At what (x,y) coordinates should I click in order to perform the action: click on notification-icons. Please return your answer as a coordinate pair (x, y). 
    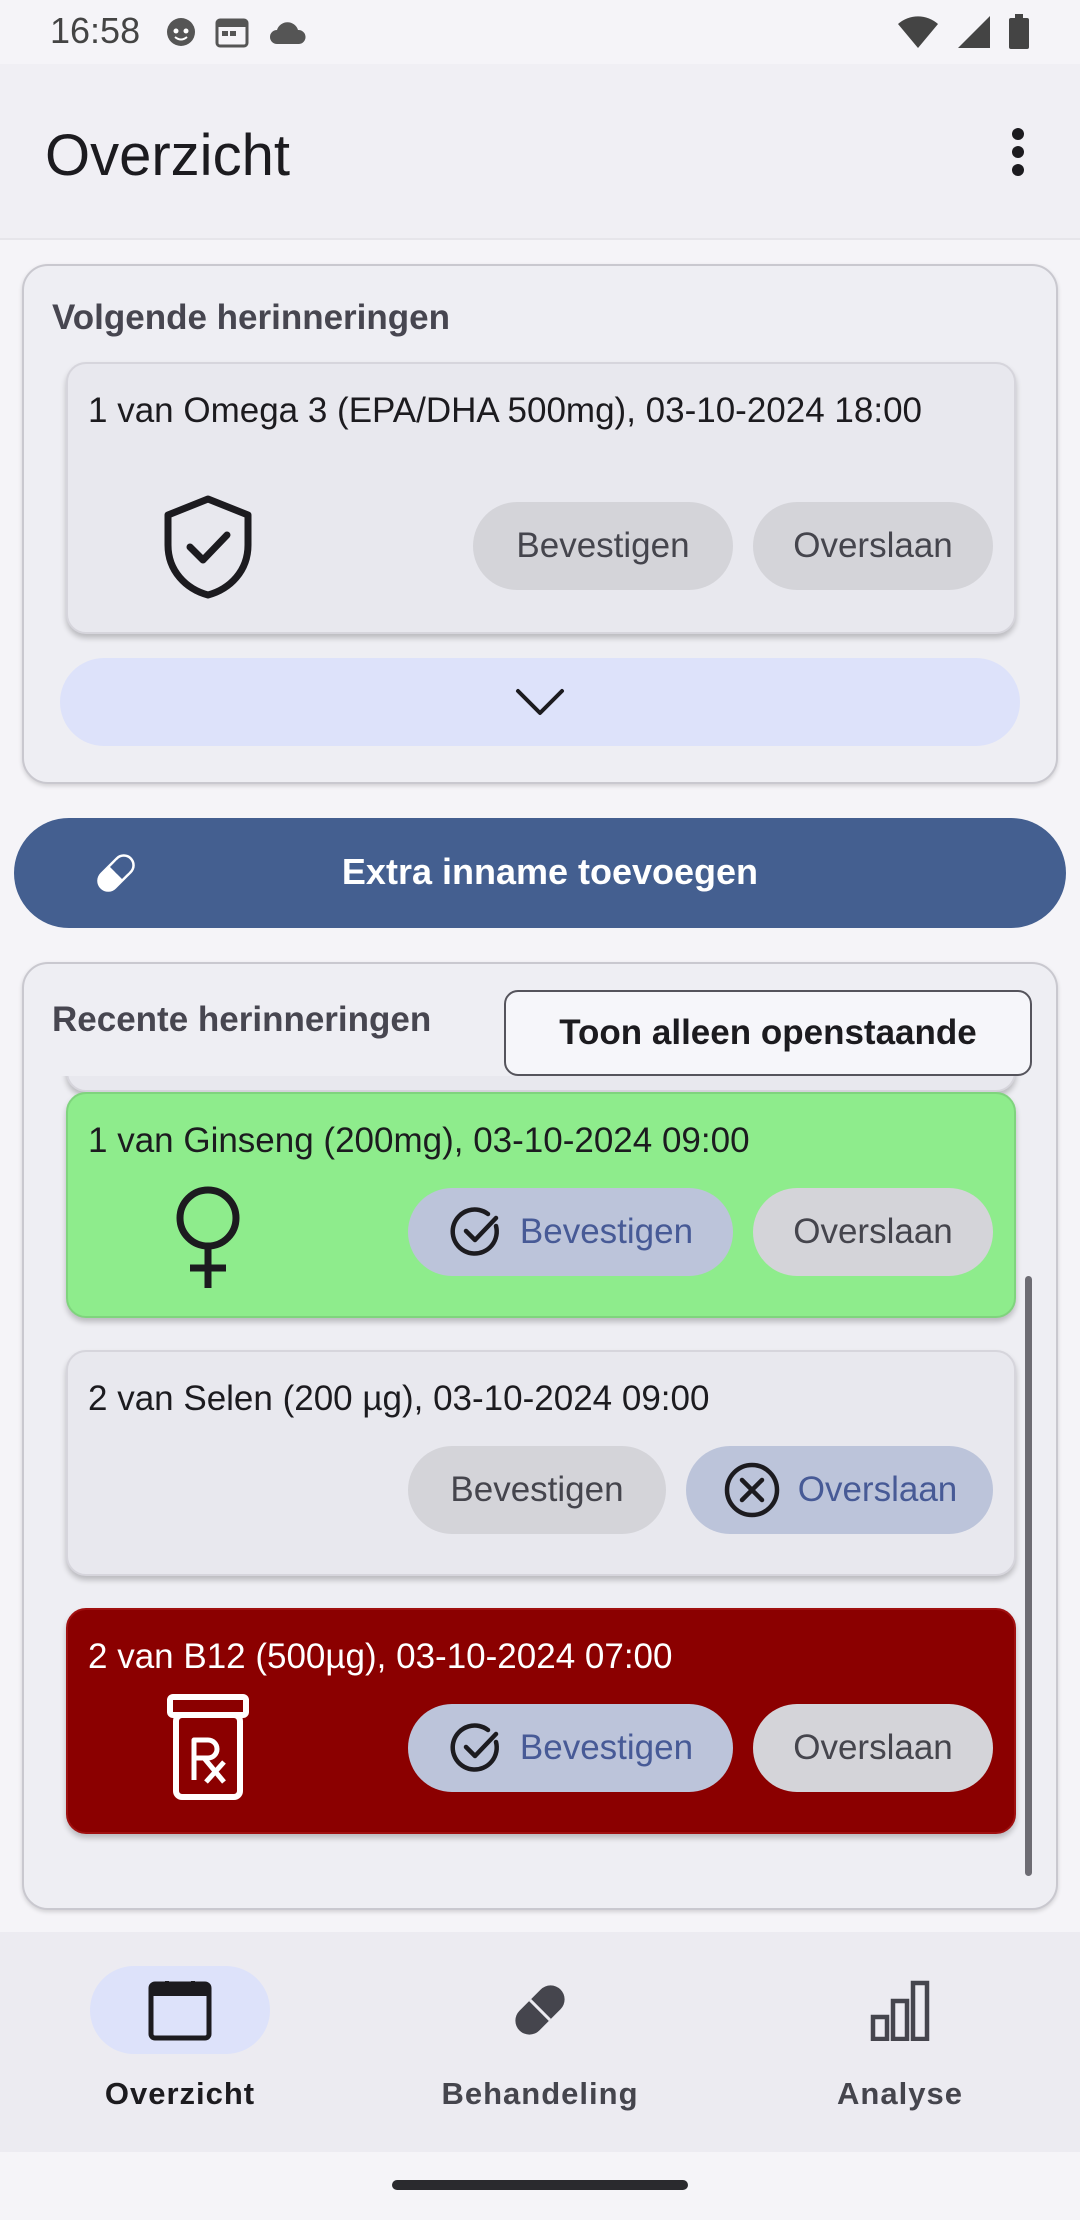
    Looking at the image, I should click on (236, 32).